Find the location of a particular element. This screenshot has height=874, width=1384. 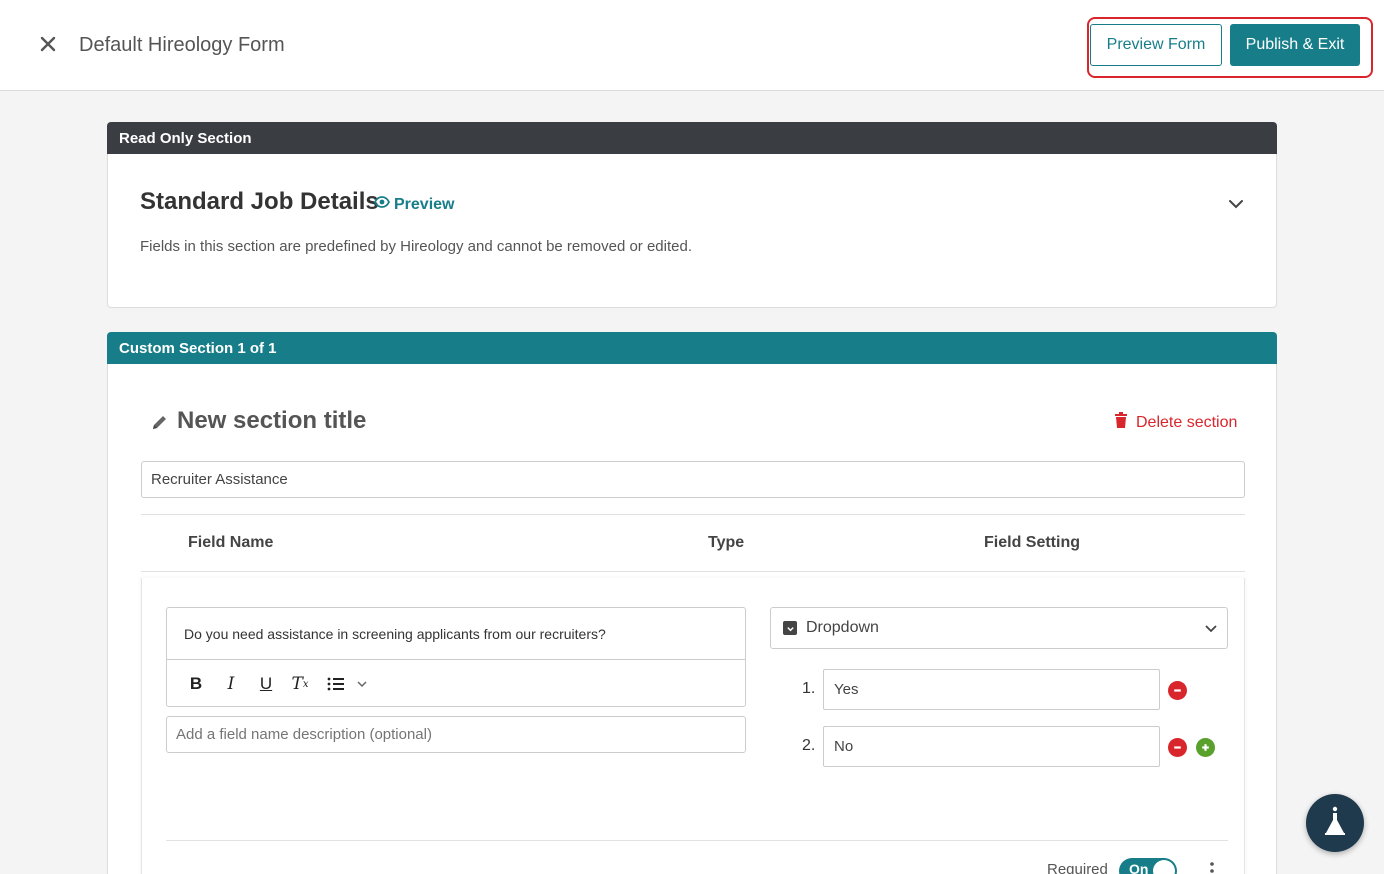

kebab-menu-icon is located at coordinates (1212, 867).